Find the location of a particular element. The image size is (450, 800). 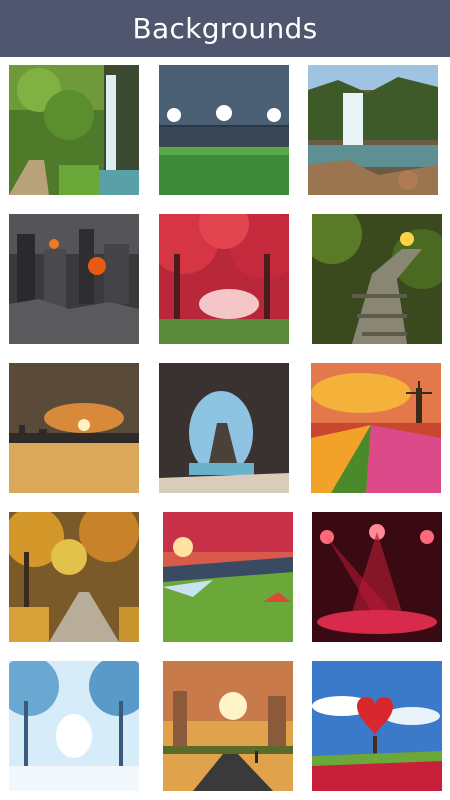

background-thumb-sea-cave-arch is located at coordinates (224, 428).